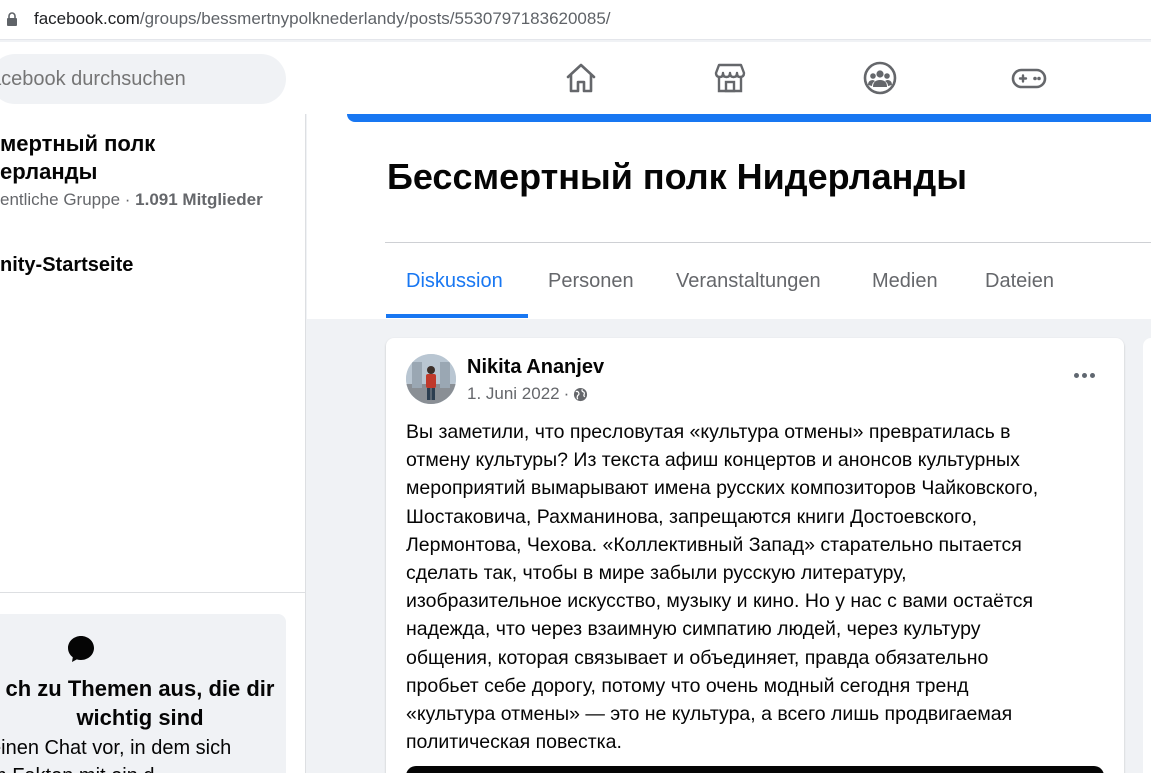 The height and width of the screenshot is (773, 1151). What do you see at coordinates (12, 19) in the screenshot?
I see `lock-icon` at bounding box center [12, 19].